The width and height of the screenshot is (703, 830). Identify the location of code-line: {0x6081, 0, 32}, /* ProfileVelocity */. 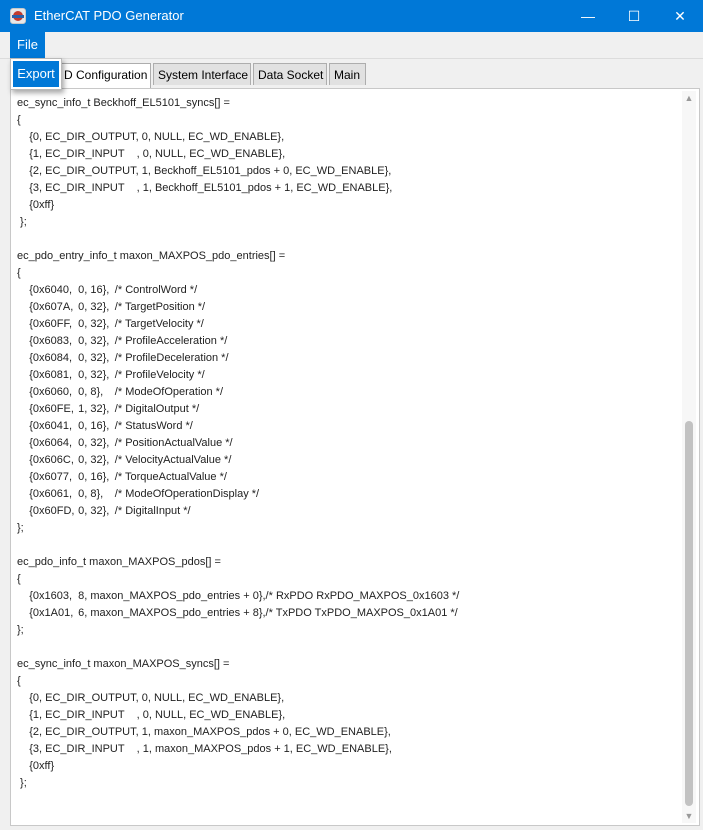
(111, 375).